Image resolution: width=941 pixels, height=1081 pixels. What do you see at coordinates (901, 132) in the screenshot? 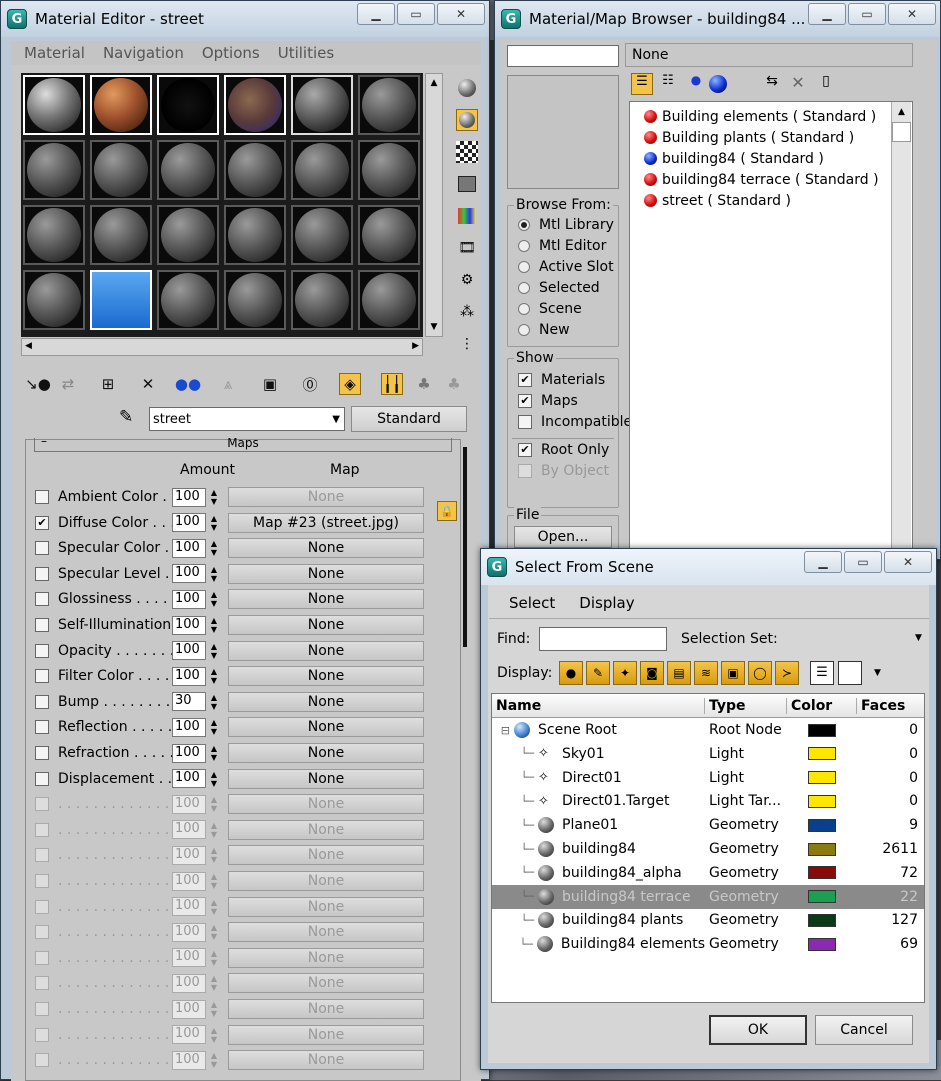
I see `scroll-thumb` at bounding box center [901, 132].